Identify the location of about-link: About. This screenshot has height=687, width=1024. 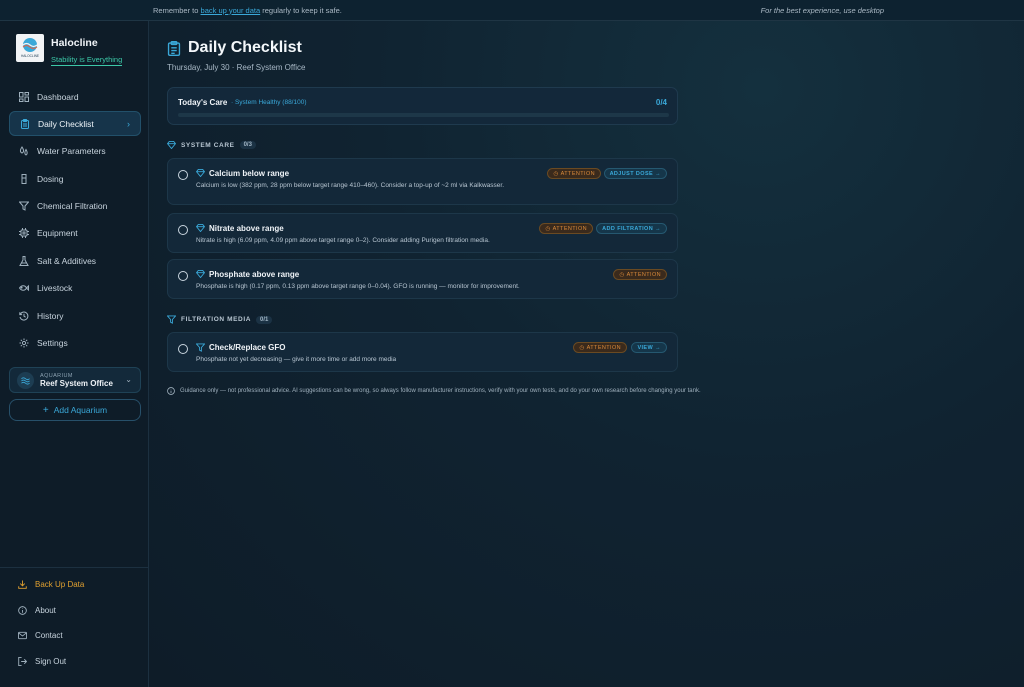
(74, 611).